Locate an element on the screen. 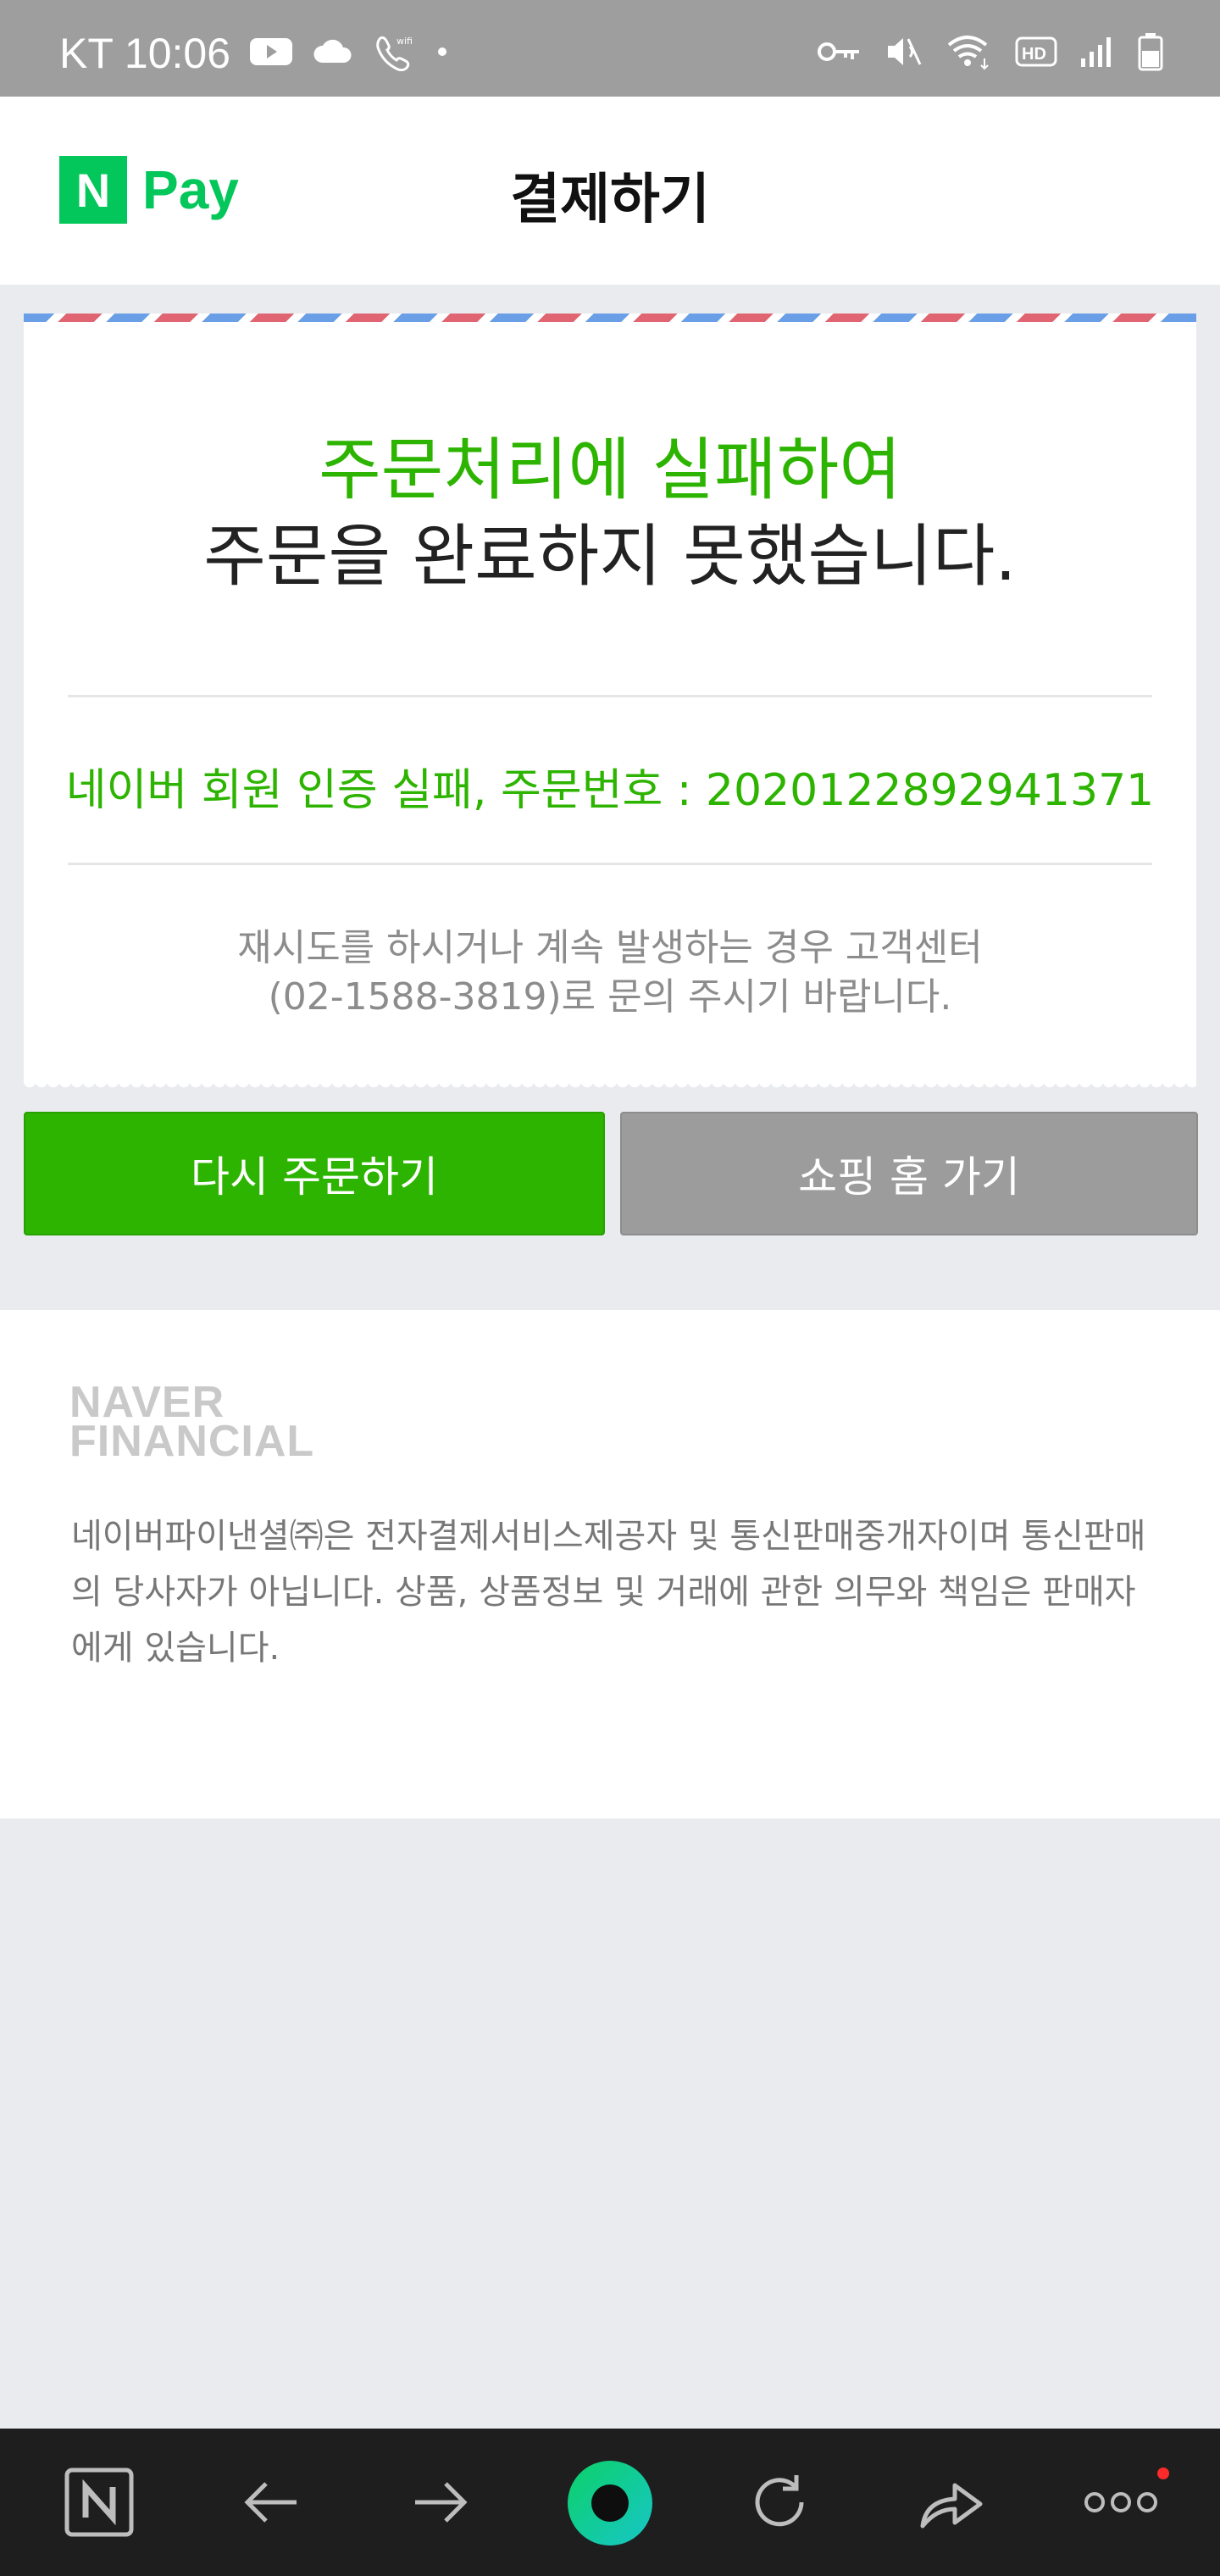 Image resolution: width=1220 pixels, height=2576 pixels. svg-text: HD is located at coordinates (1034, 54).